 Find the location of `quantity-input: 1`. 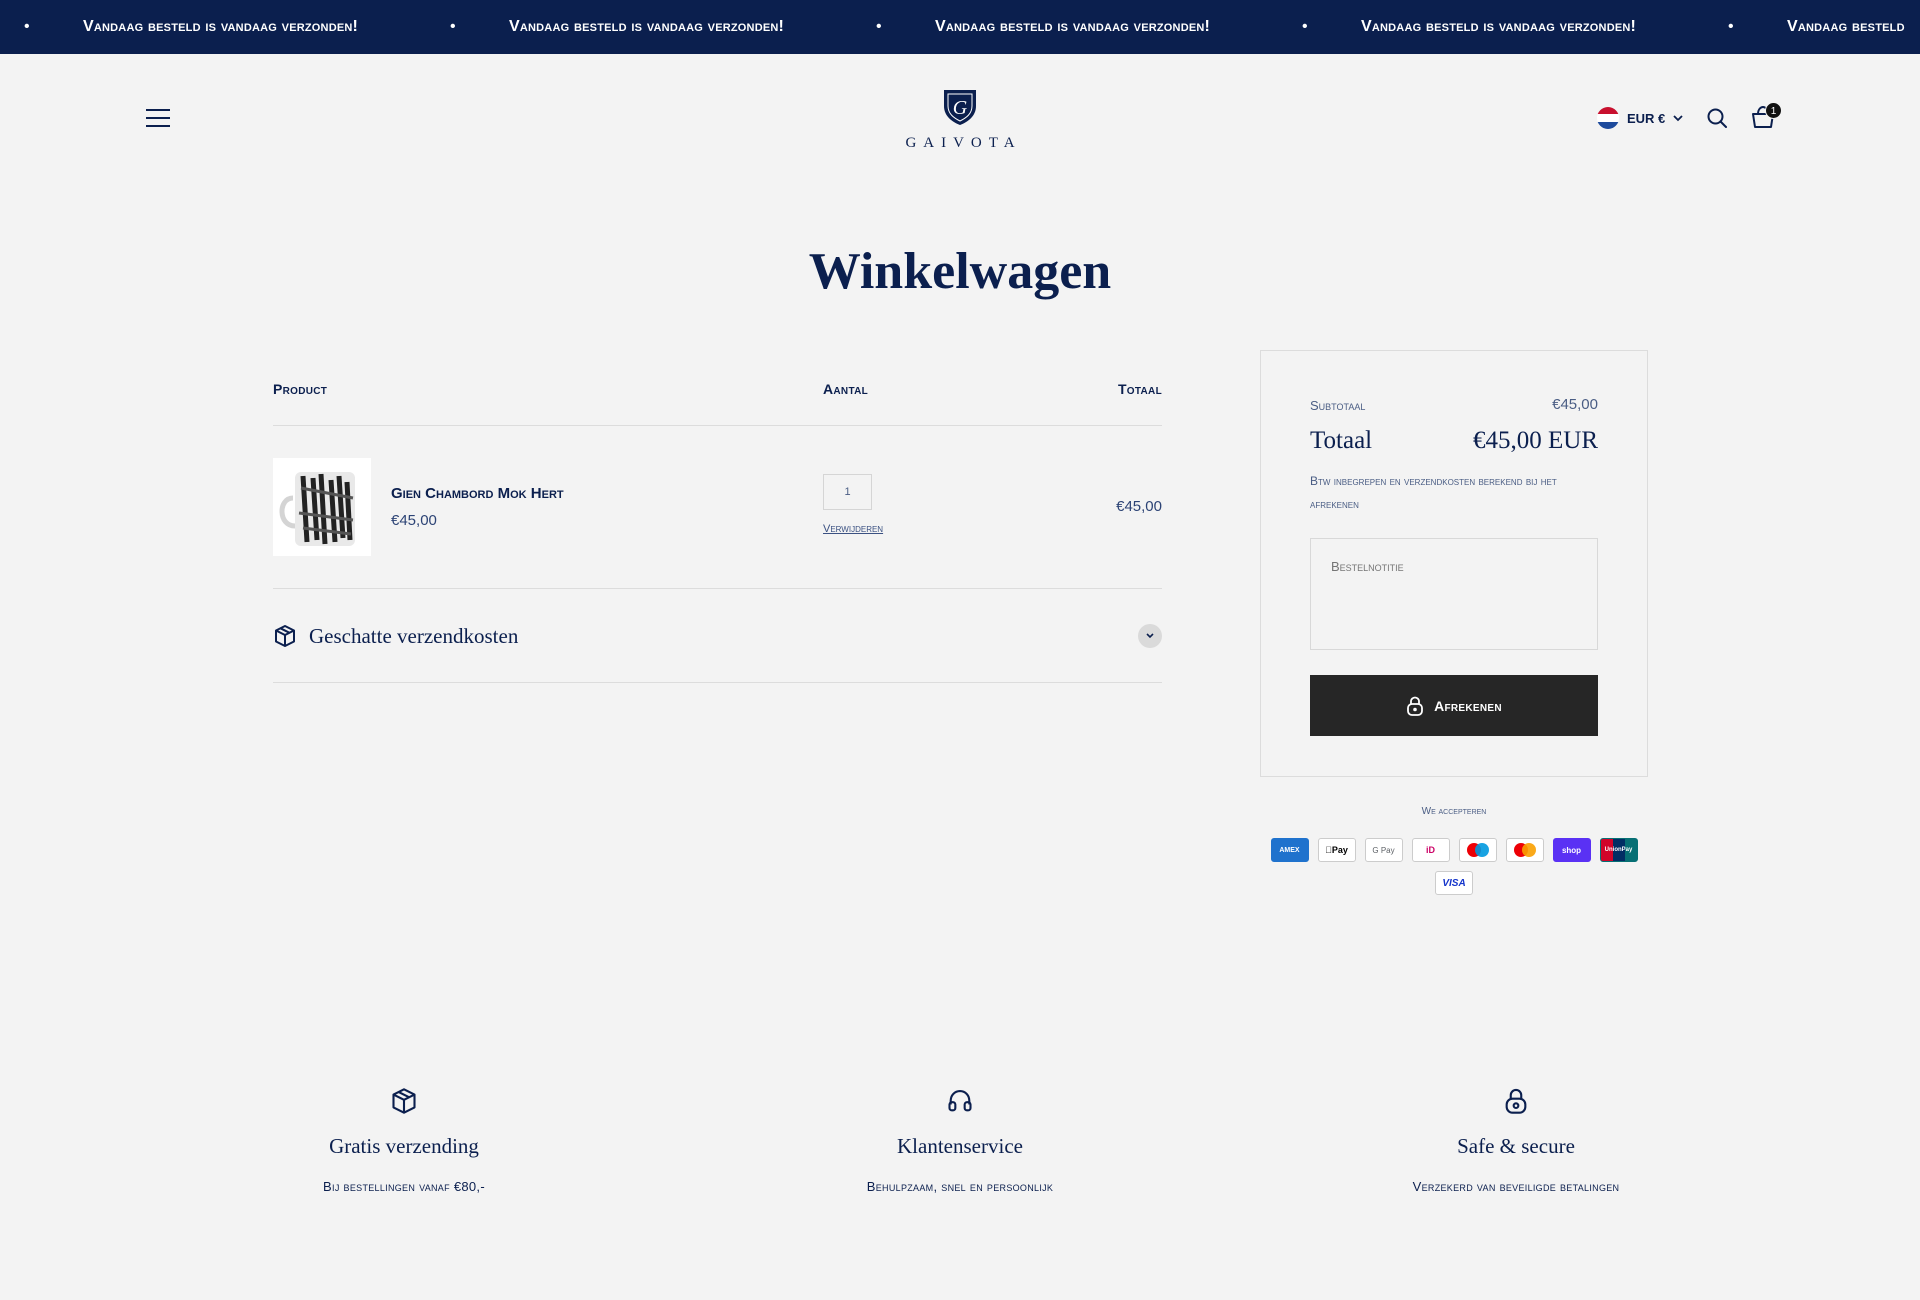

quantity-input: 1 is located at coordinates (847, 492).